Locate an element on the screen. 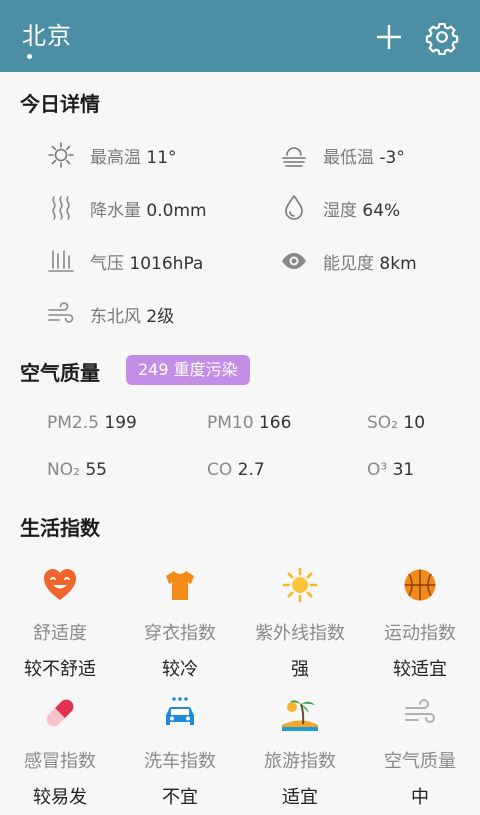  aq-so2: SO₂ 10 is located at coordinates (396, 423).